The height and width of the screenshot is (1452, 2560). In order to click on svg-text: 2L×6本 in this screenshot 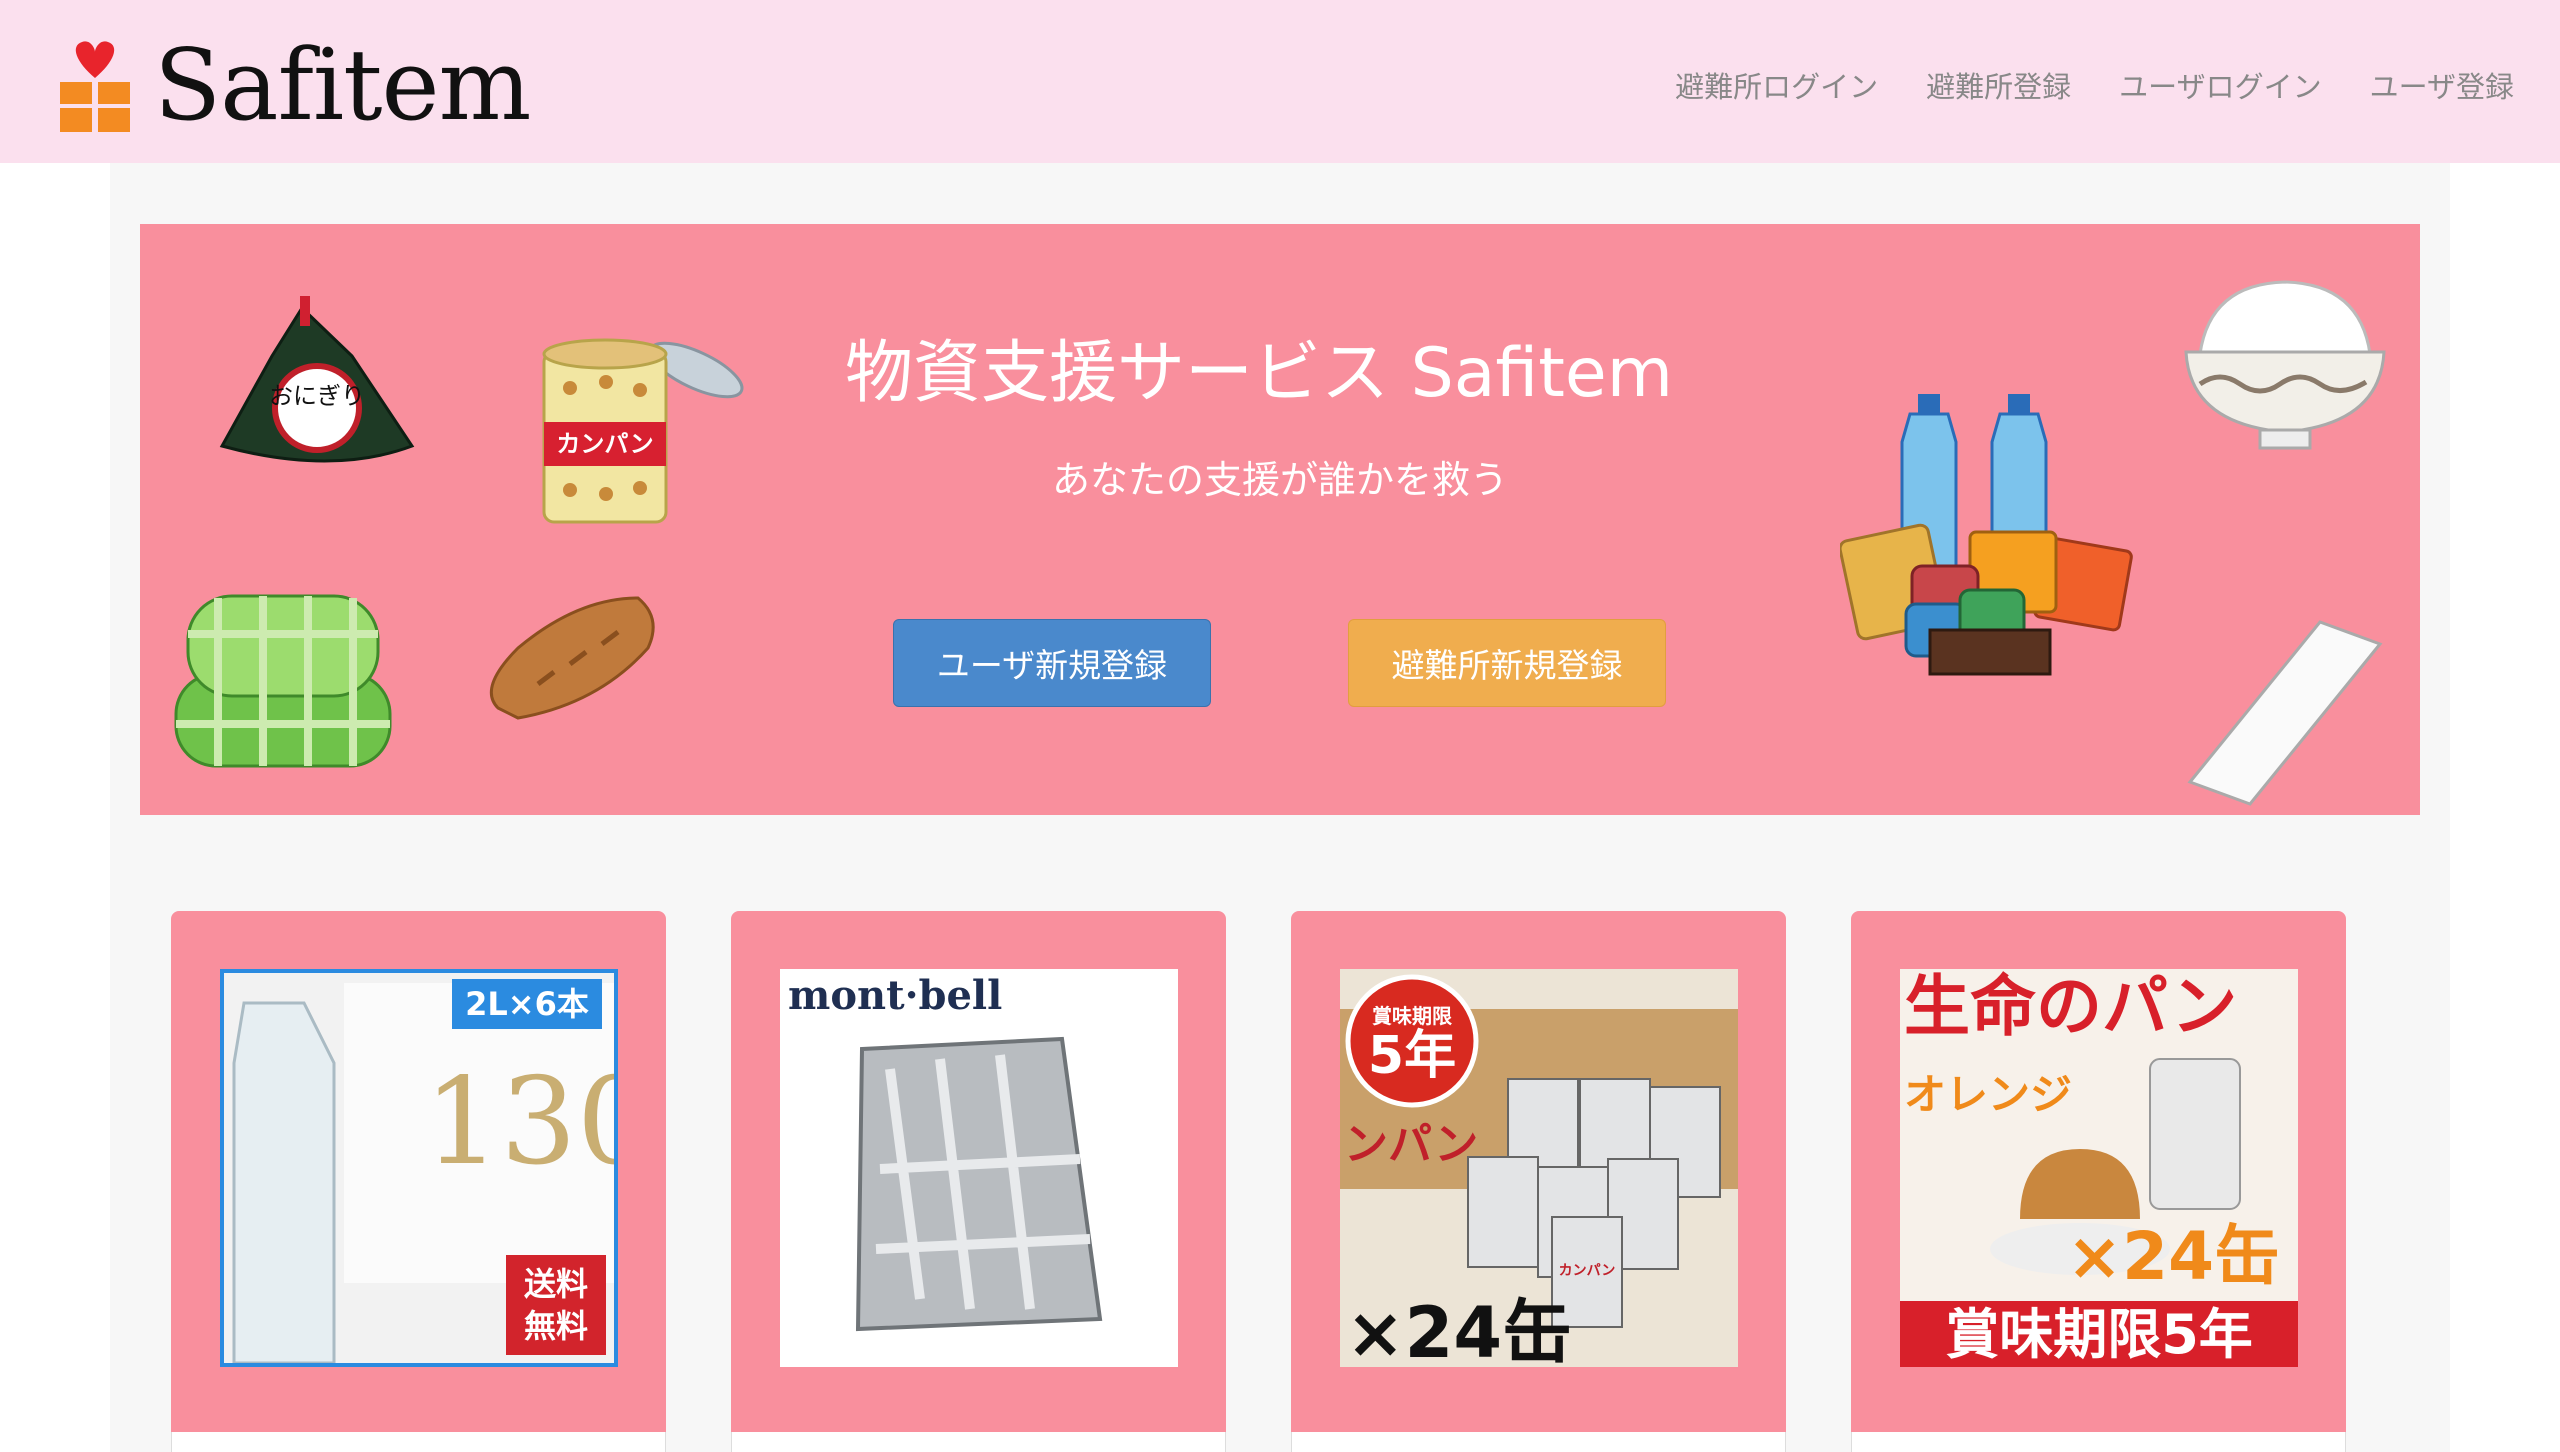, I will do `click(527, 1004)`.